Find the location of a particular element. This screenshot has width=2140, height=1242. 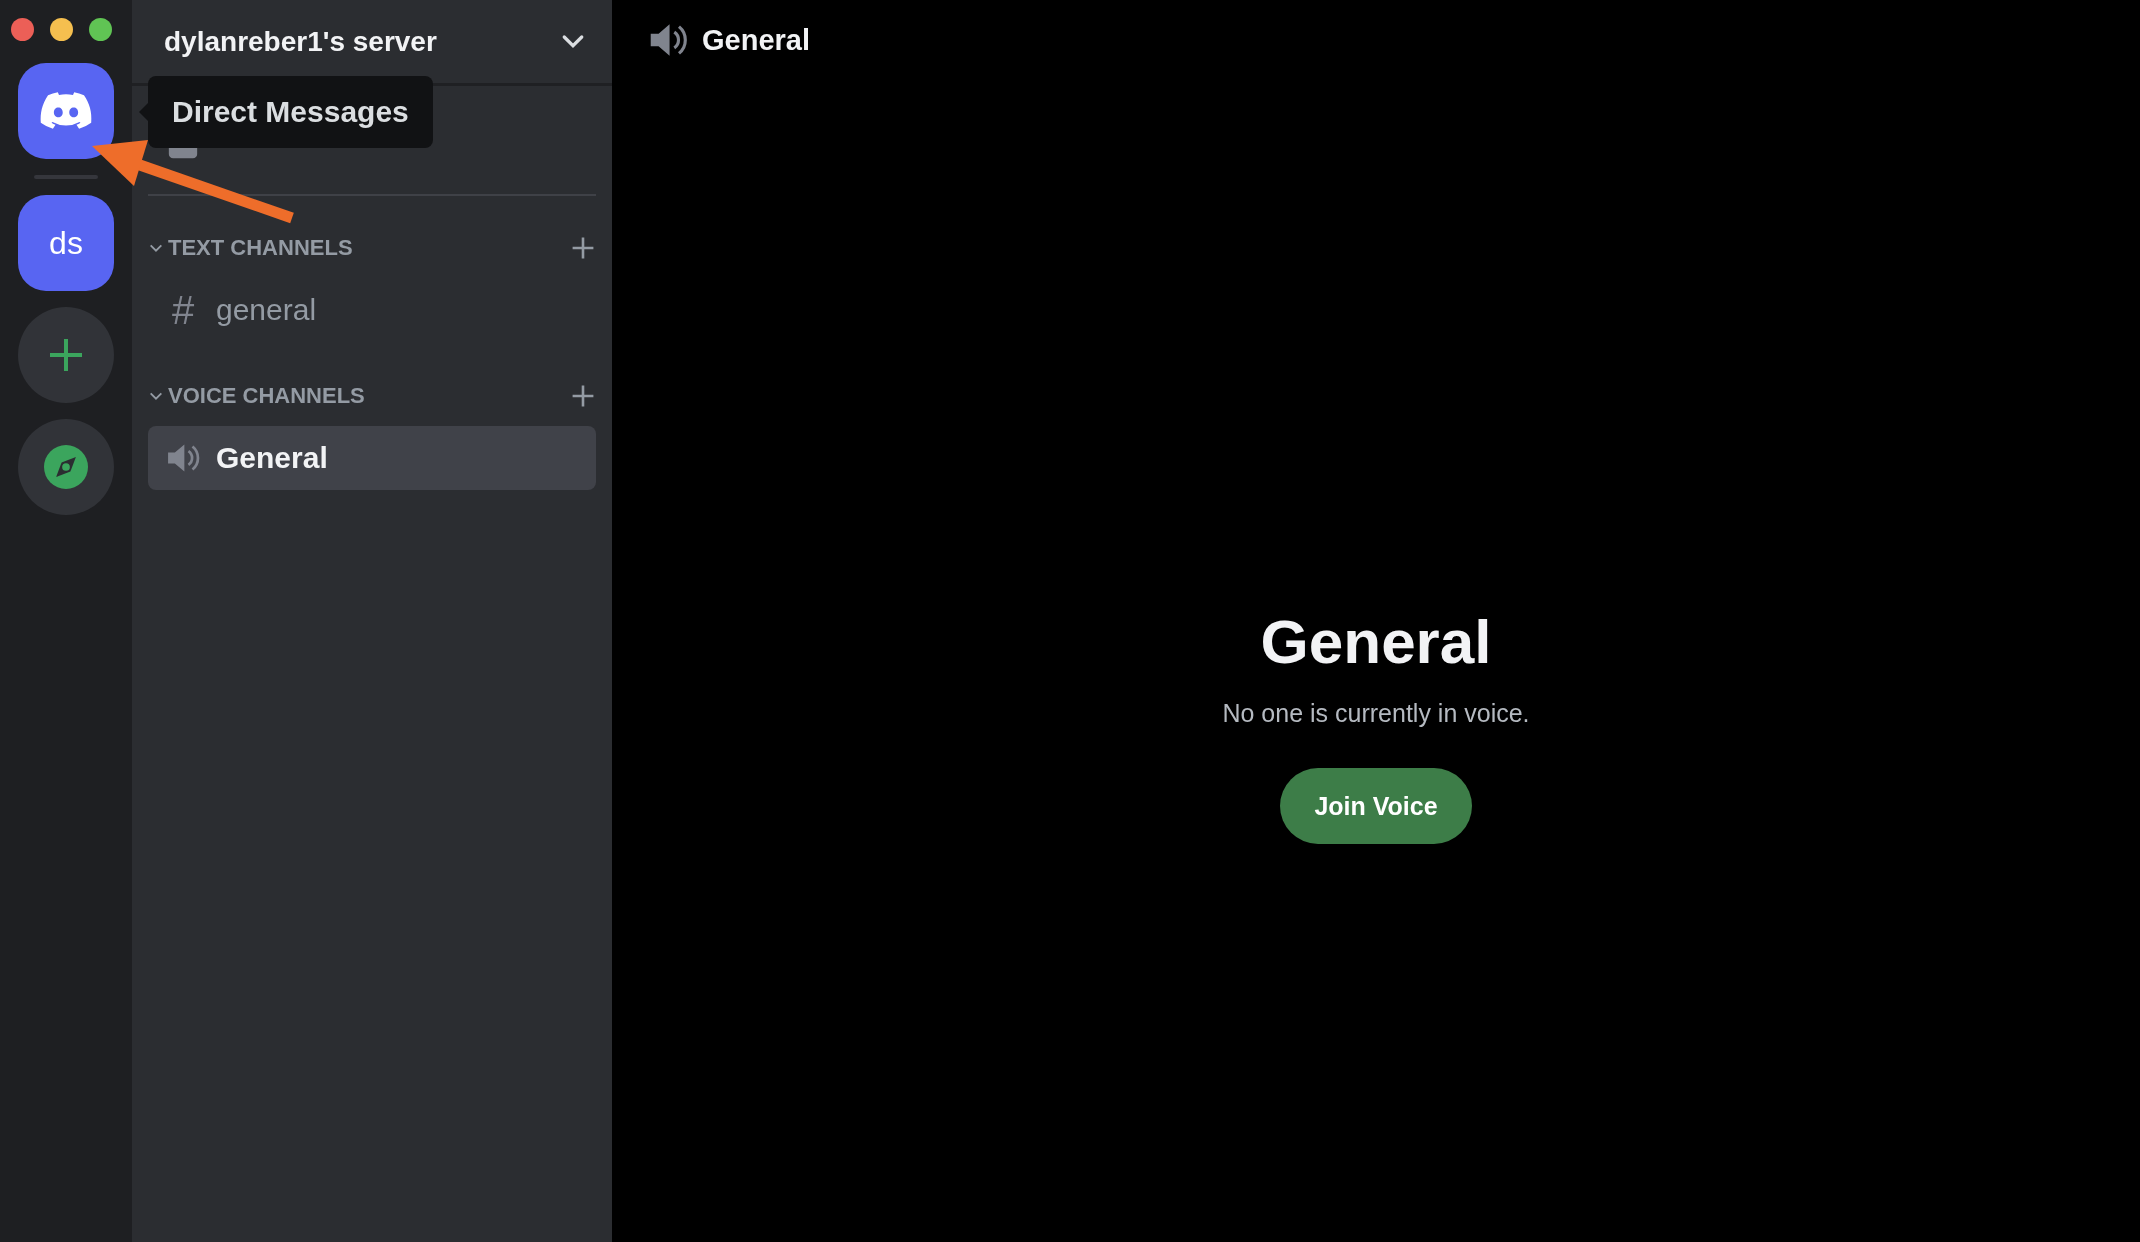

category-title: TEXT CHANNELS is located at coordinates (261, 248).